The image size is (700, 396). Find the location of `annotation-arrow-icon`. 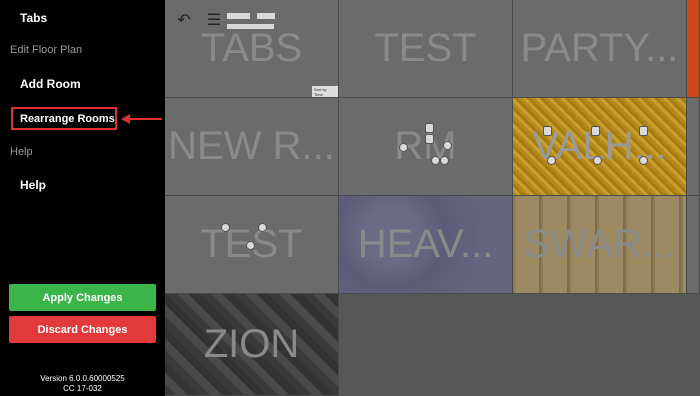

annotation-arrow-icon is located at coordinates (141, 119).